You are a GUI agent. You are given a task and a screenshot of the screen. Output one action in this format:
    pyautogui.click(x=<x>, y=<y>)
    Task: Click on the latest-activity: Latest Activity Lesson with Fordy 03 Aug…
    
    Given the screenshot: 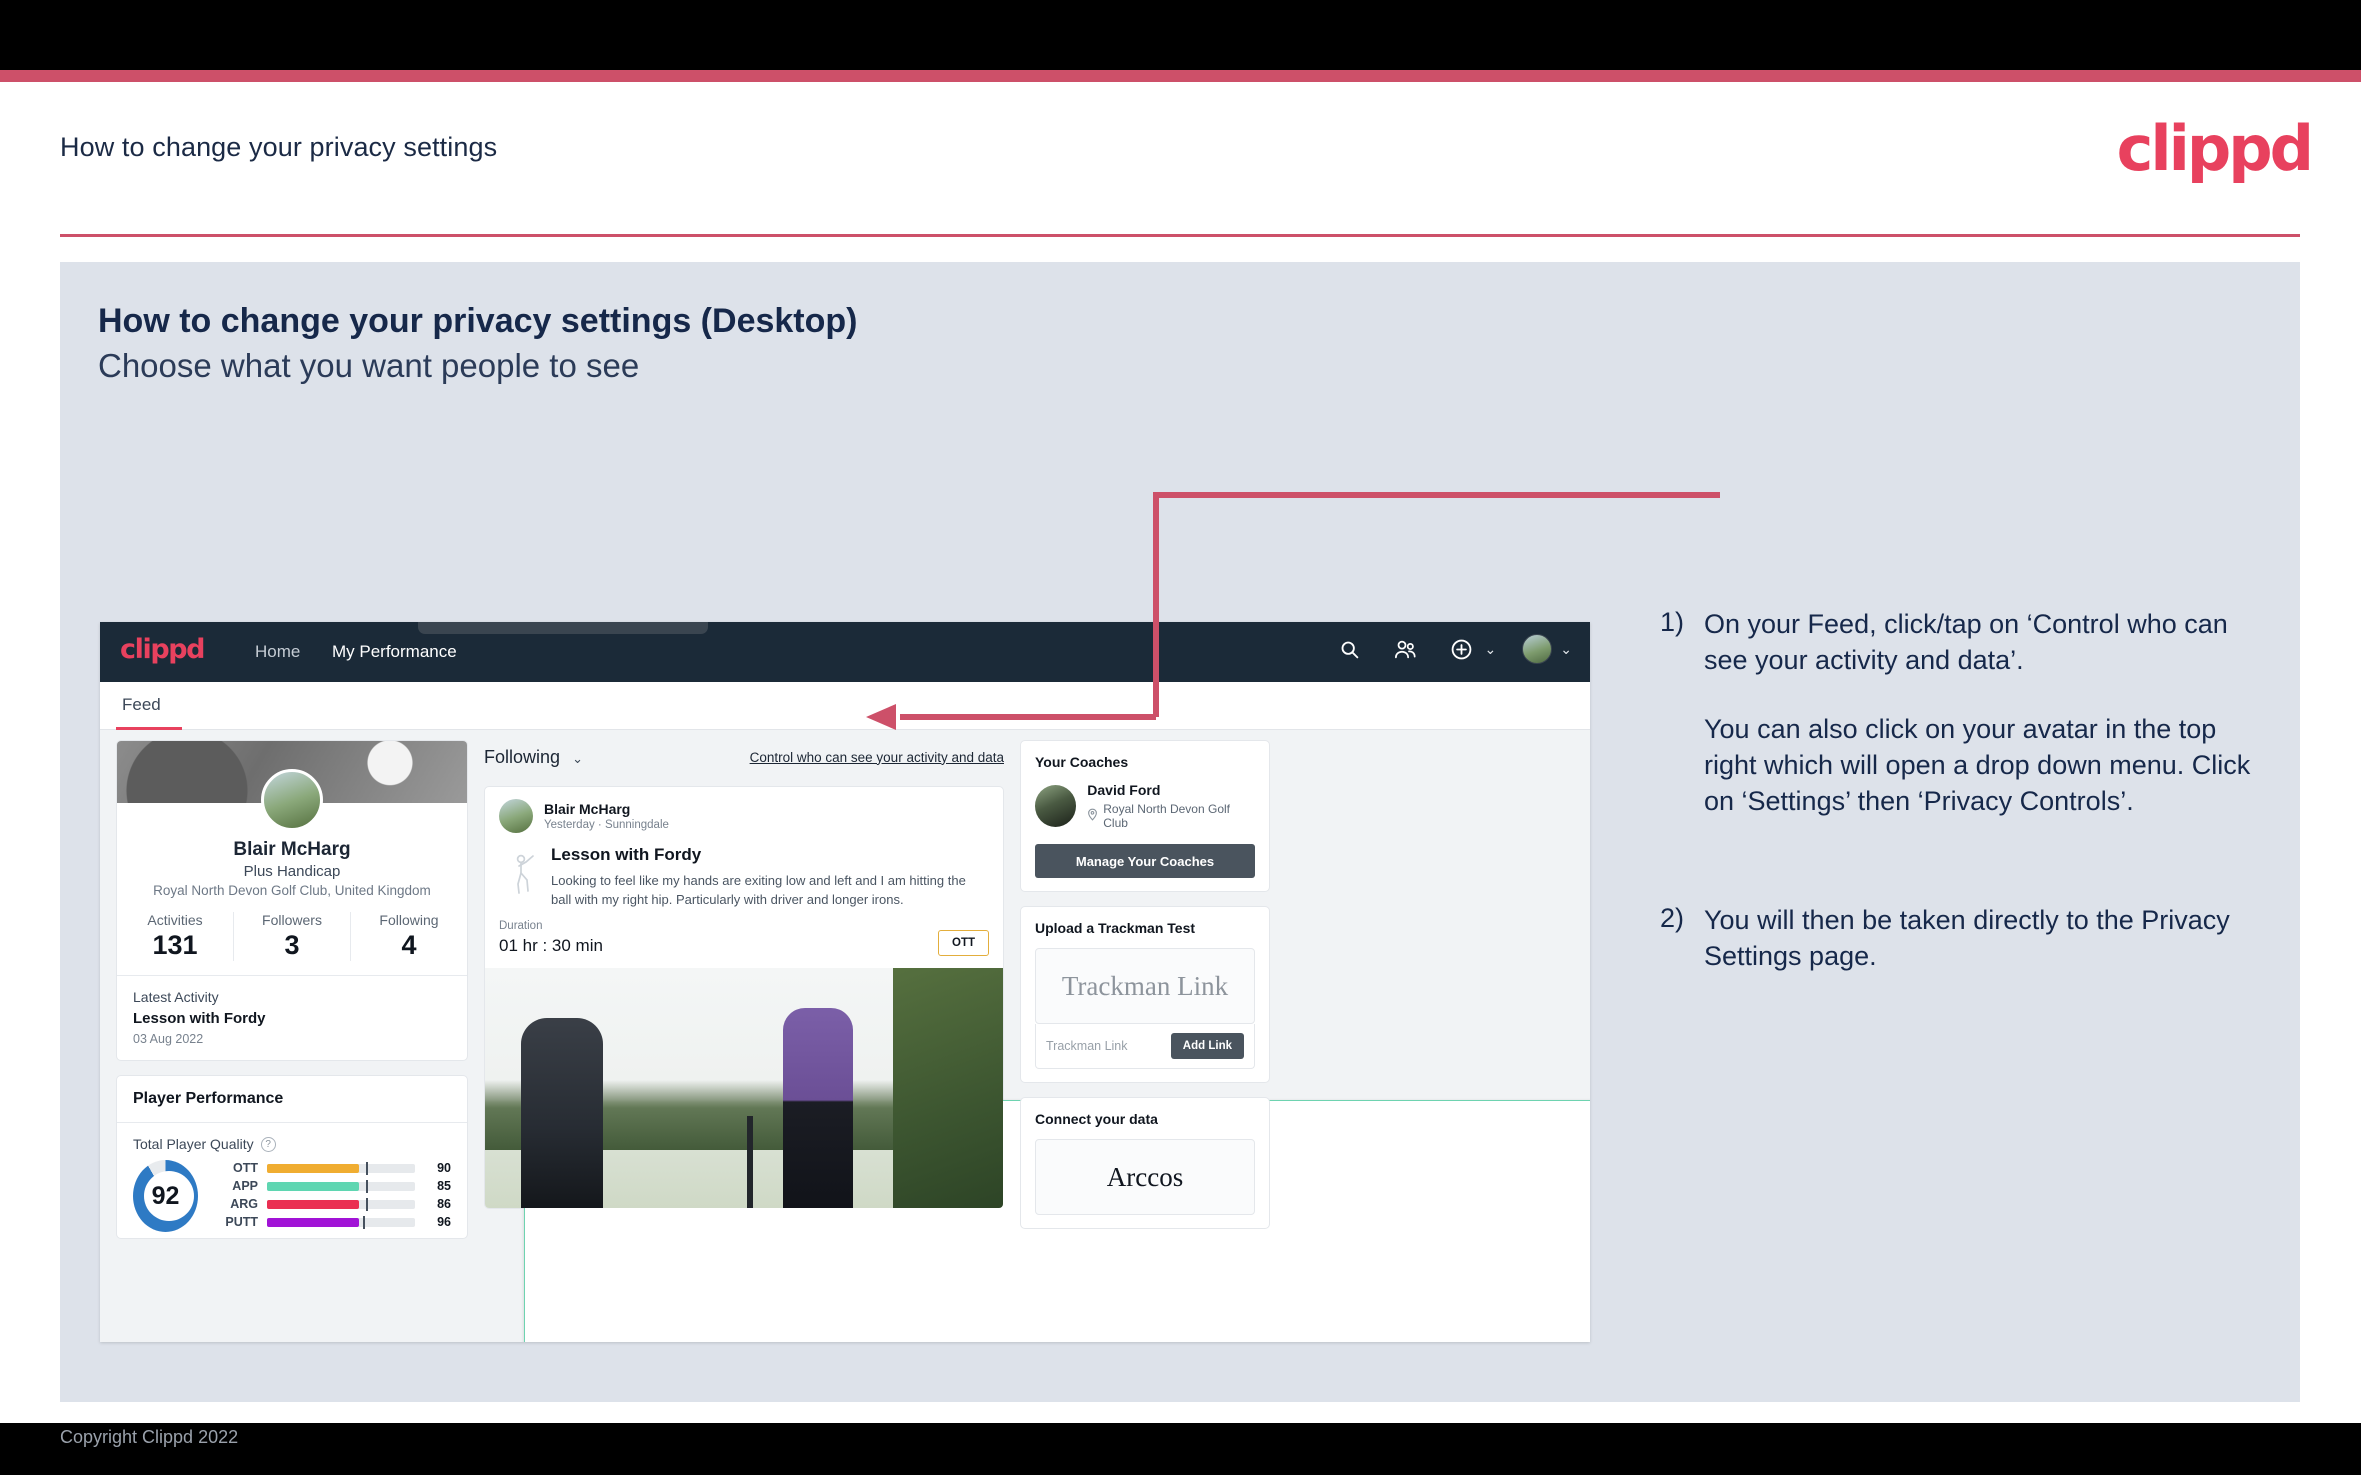 What is the action you would take?
    pyautogui.click(x=292, y=1017)
    